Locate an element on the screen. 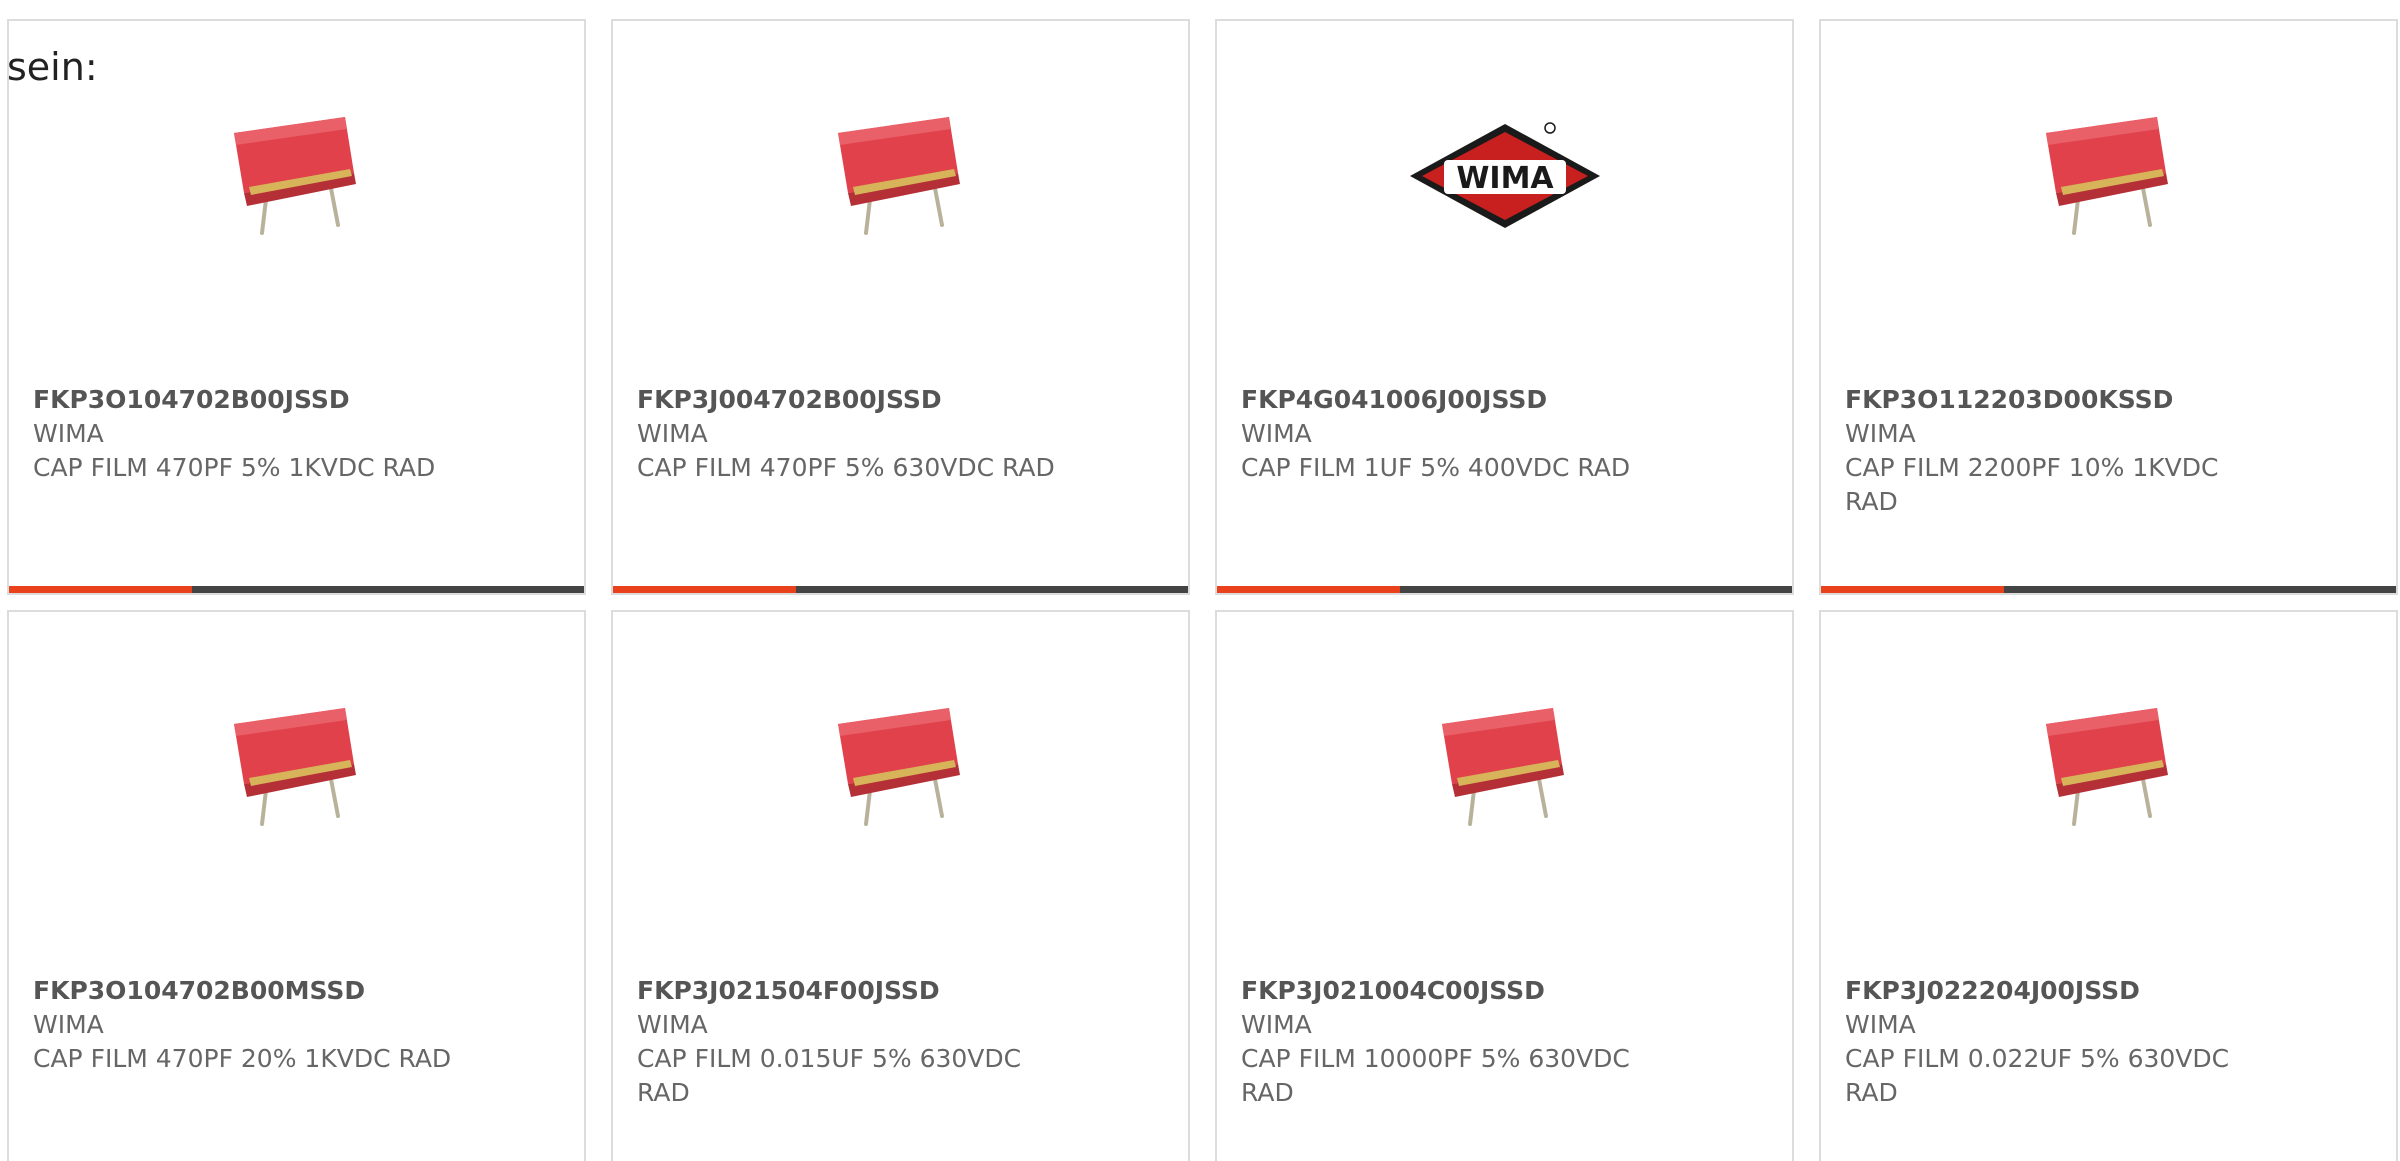  product-part-number: FKP4G041006J00JSSD is located at coordinates (1451, 400).